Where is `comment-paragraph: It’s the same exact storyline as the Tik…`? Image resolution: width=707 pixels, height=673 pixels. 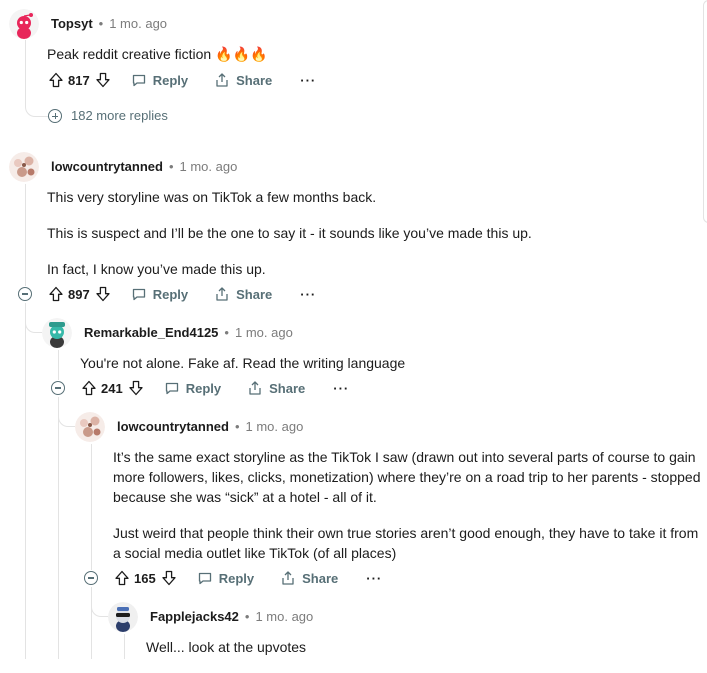
comment-paragraph: It’s the same exact storyline as the Tik… is located at coordinates (407, 477).